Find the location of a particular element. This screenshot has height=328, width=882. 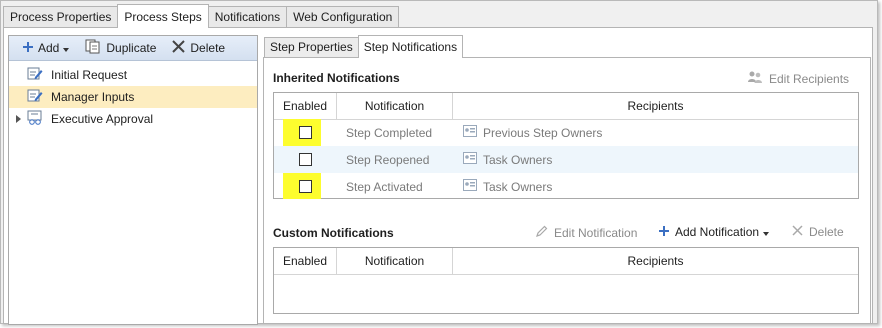

delete-notification-button: Delete is located at coordinates (818, 232).